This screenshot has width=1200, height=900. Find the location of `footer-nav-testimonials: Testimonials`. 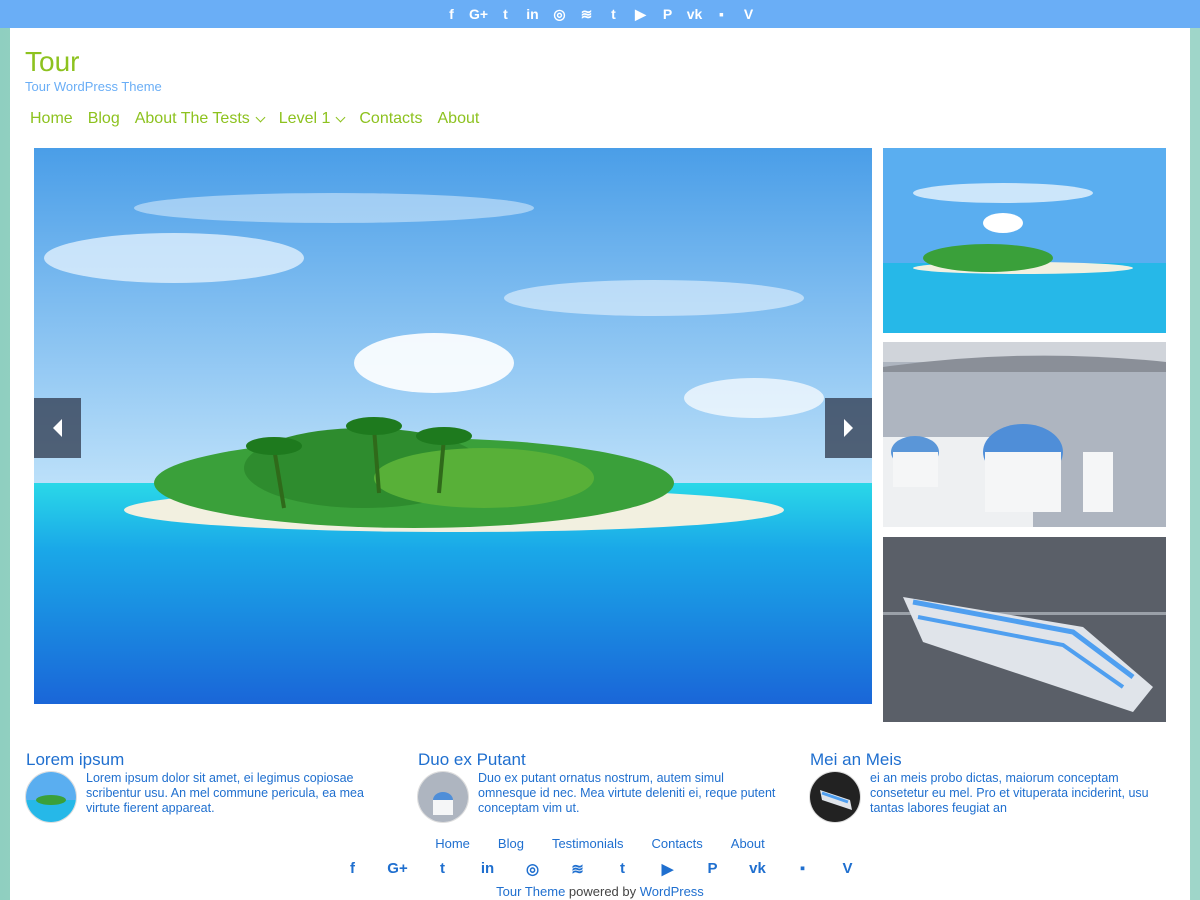

footer-nav-testimonials: Testimonials is located at coordinates (588, 843).